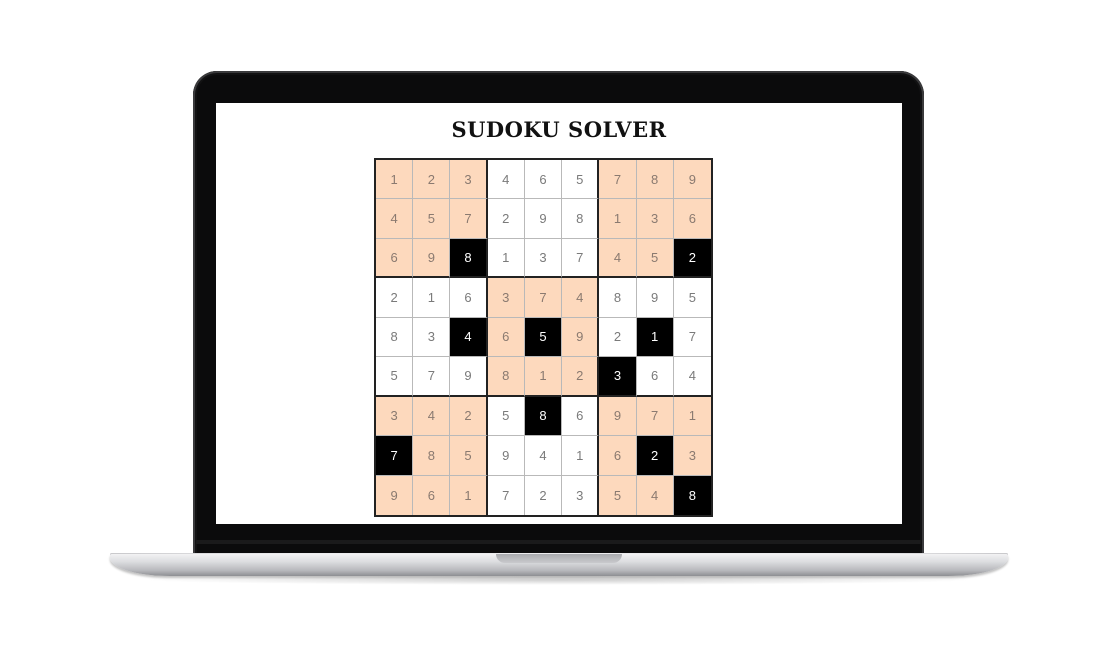 The width and height of the screenshot is (1118, 650). Describe the element at coordinates (559, 129) in the screenshot. I see `page-title: SUDOKU SOLVER` at that location.